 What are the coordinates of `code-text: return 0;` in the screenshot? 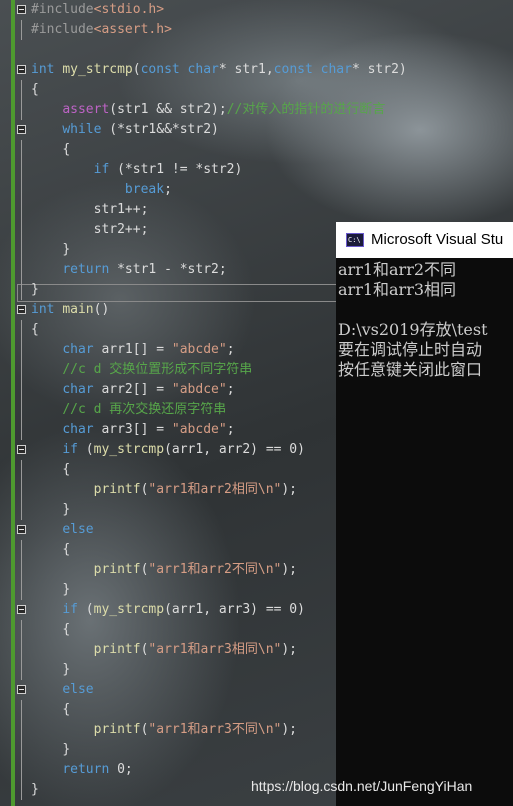 It's located at (81, 770).